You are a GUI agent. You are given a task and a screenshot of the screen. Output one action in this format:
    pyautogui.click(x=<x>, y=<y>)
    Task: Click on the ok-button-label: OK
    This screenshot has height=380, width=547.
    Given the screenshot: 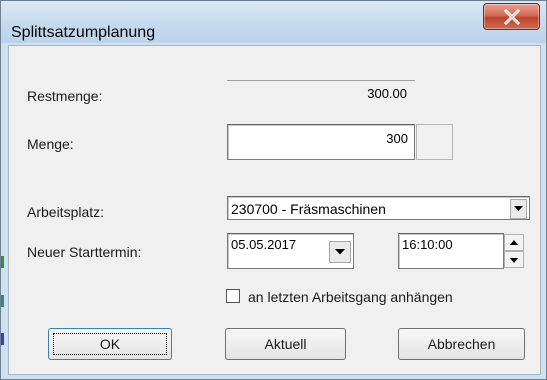 What is the action you would take?
    pyautogui.click(x=110, y=344)
    